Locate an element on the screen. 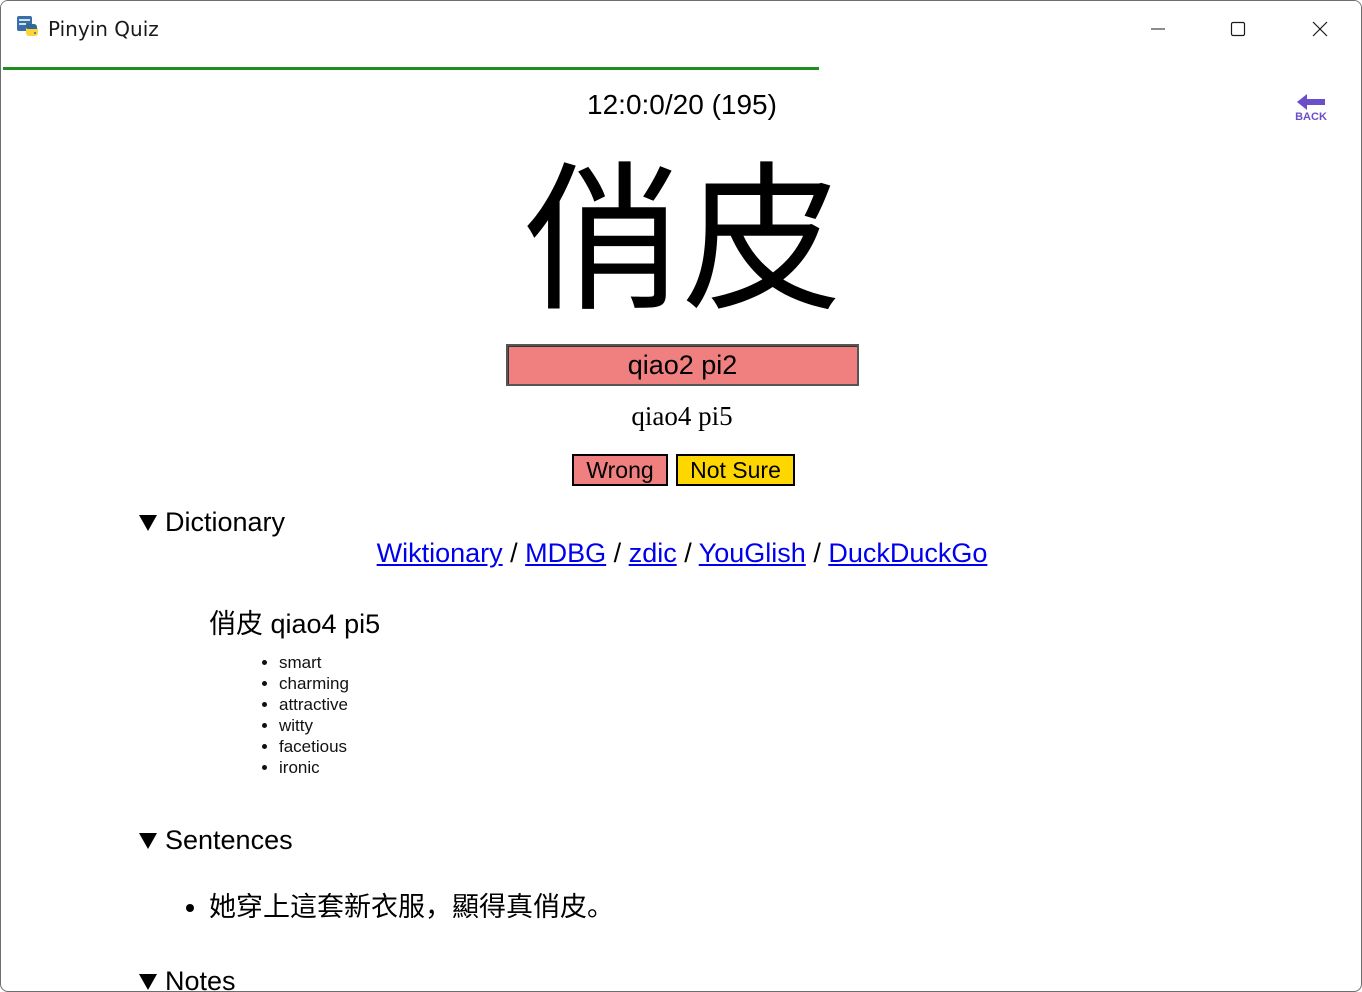 The image size is (1362, 992). link-youglish: YouGlish is located at coordinates (752, 553).